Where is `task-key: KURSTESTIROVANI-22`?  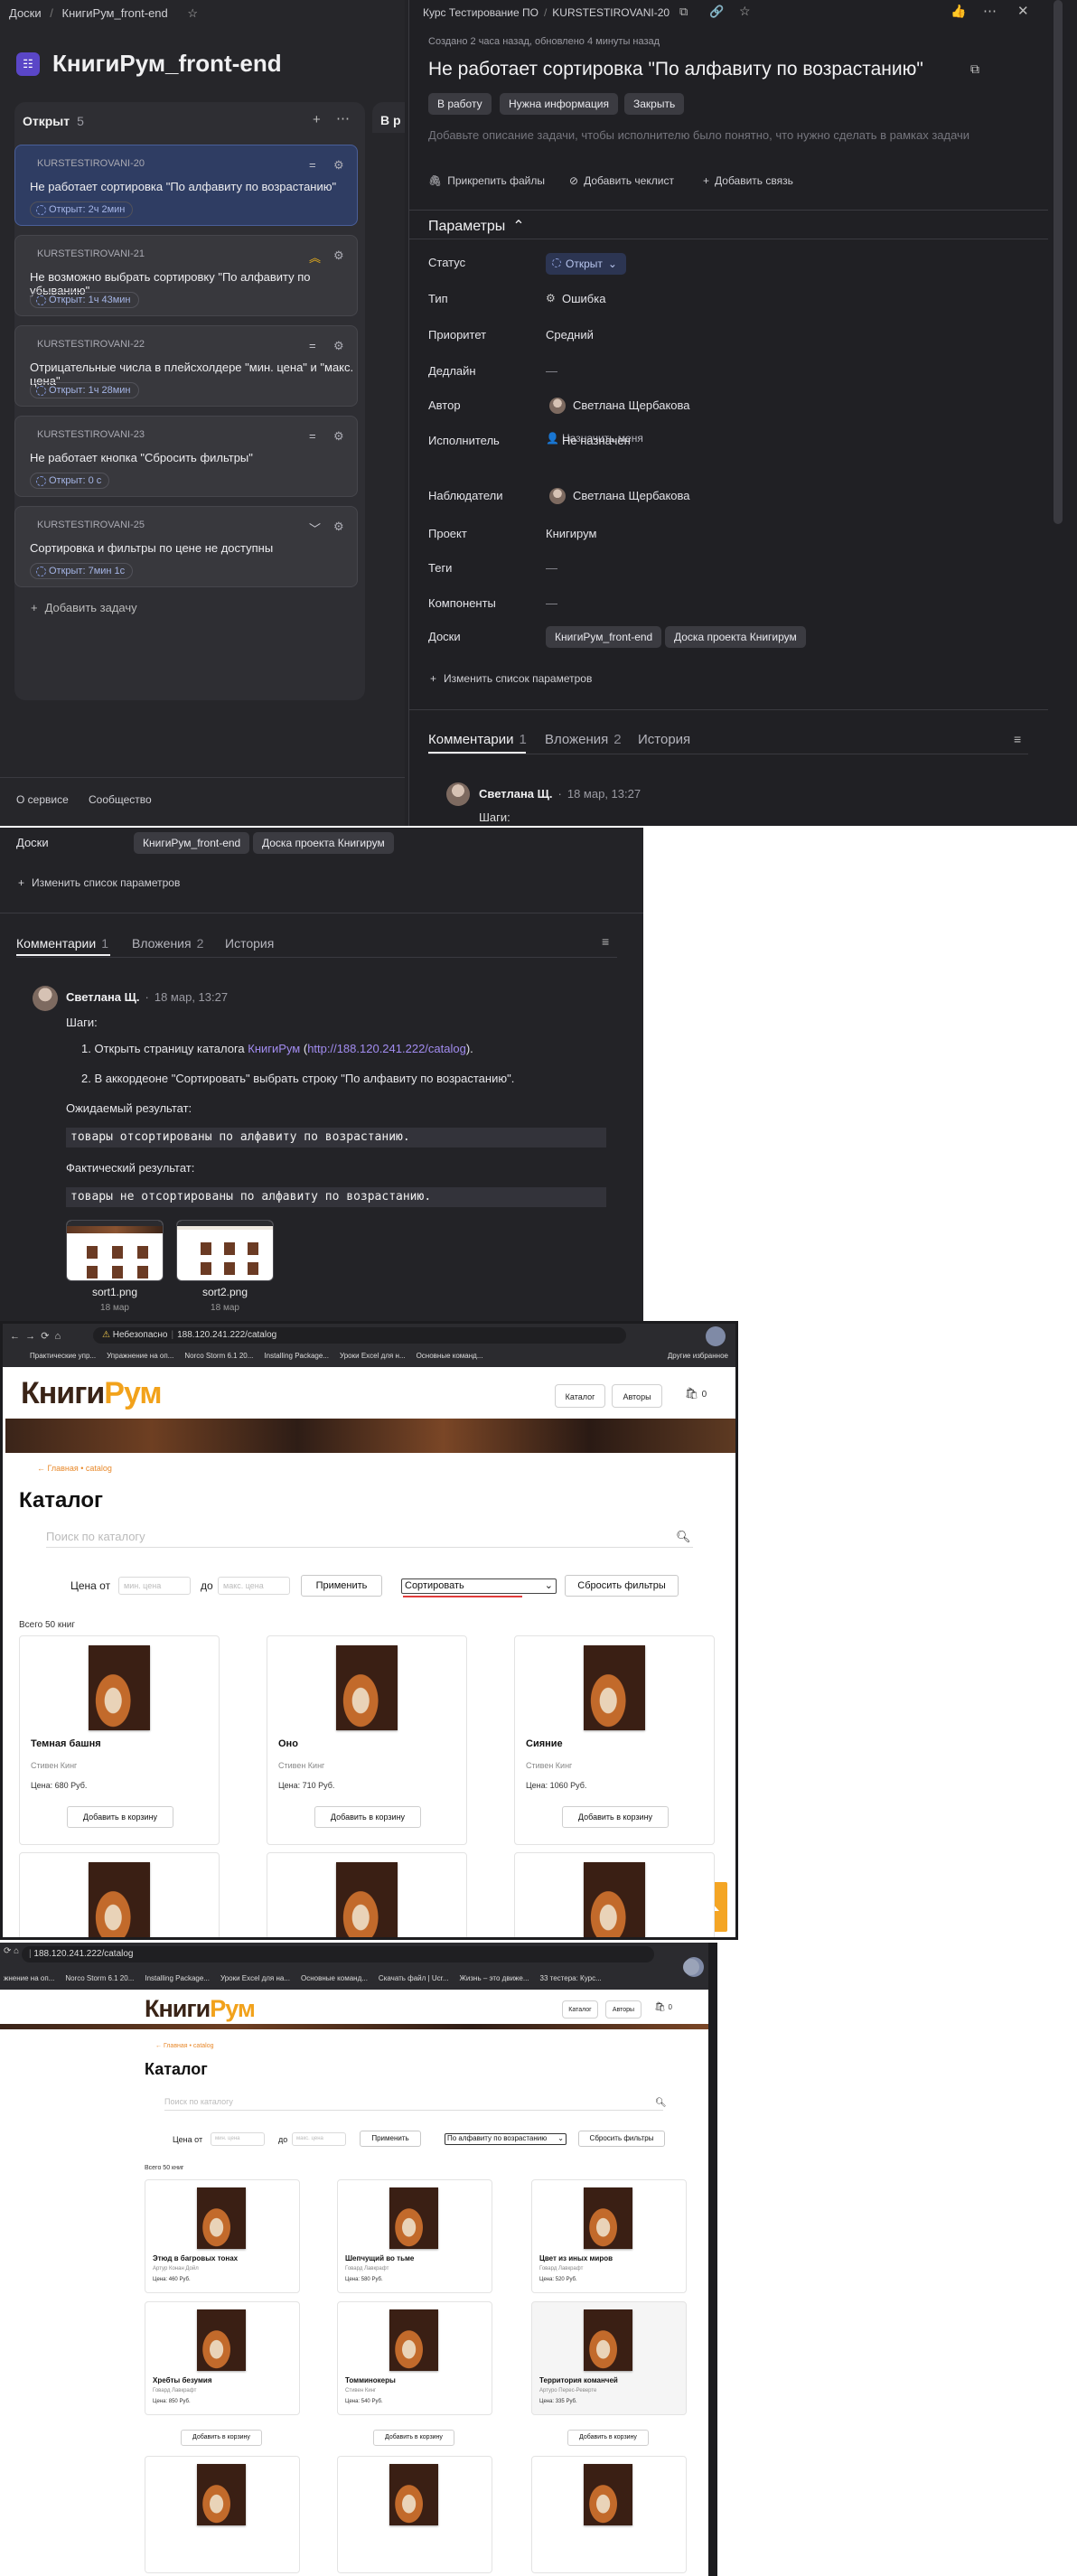
task-key: KURSTESTIROVANI-22 is located at coordinates (91, 344).